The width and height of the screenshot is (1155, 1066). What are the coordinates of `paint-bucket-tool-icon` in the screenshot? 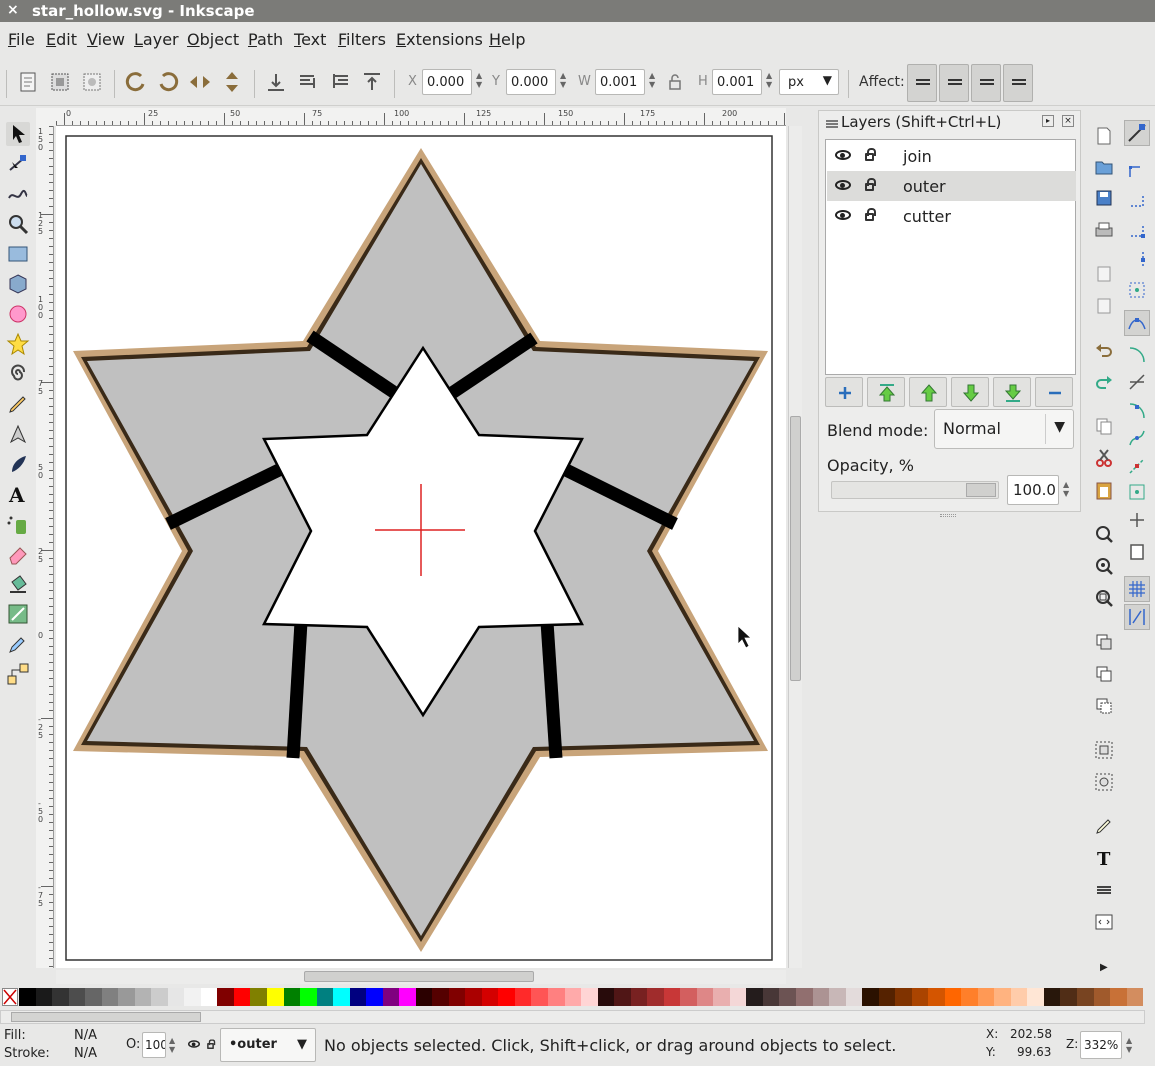 It's located at (18, 584).